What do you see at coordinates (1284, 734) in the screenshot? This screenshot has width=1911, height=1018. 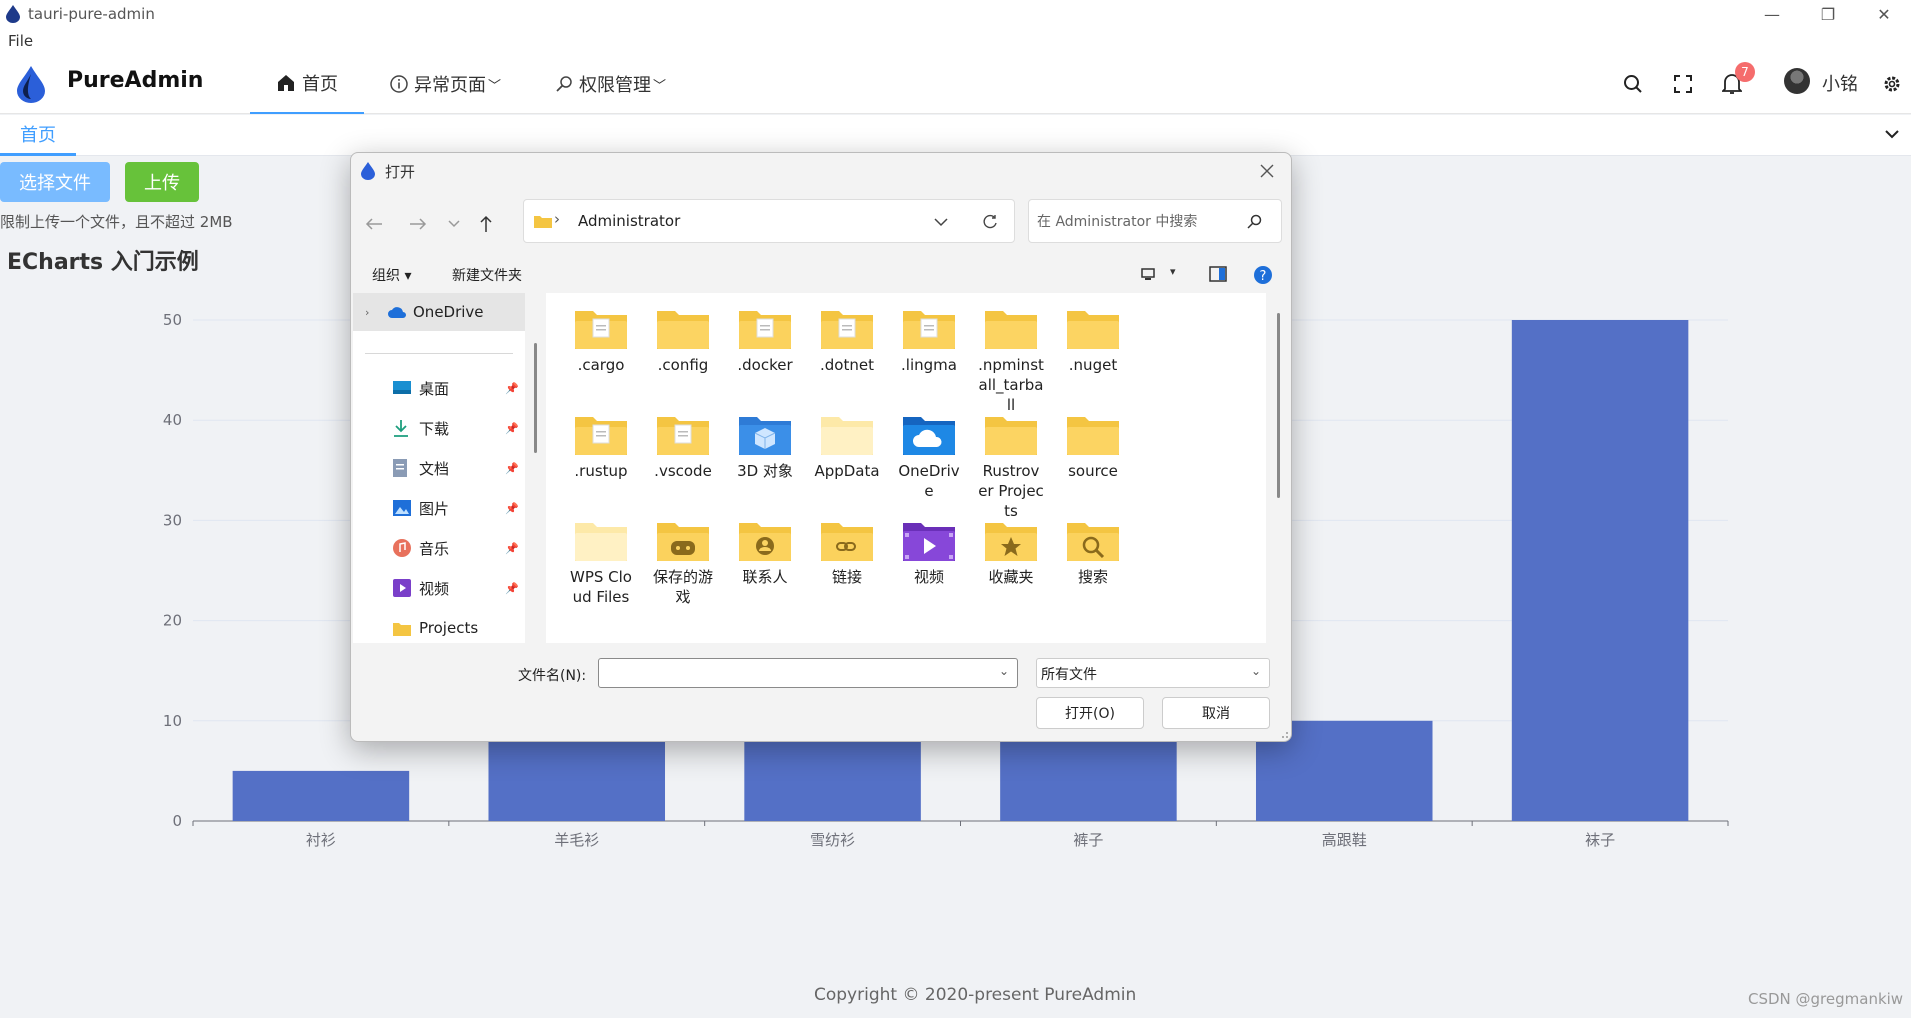 I see `resize-grip-icon` at bounding box center [1284, 734].